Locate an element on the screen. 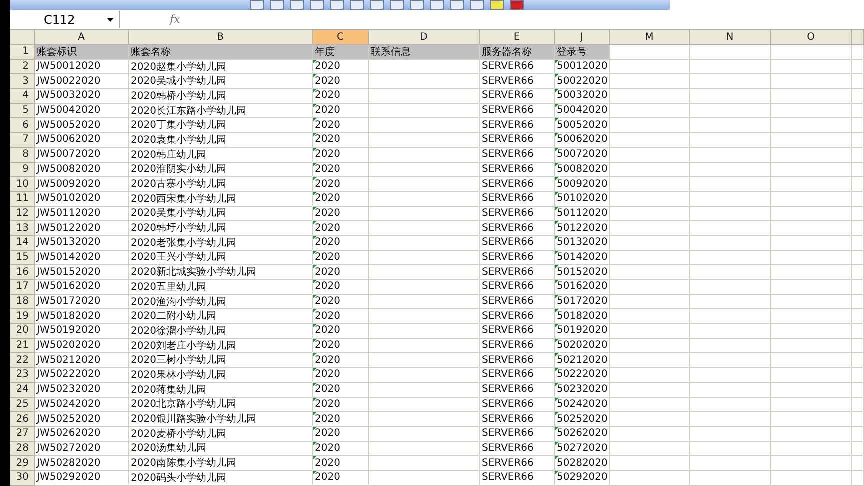 This screenshot has height=486, width=864. column-header: J is located at coordinates (582, 37).